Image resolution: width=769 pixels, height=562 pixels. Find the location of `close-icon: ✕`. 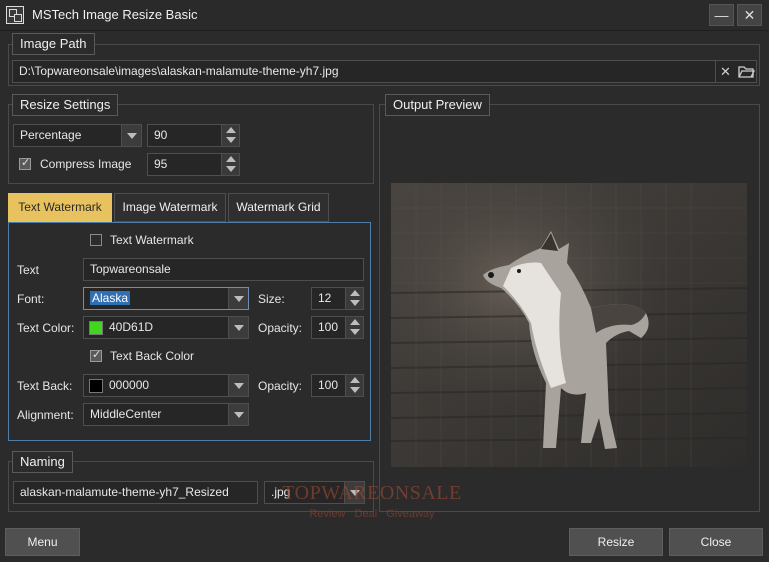

close-icon: ✕ is located at coordinates (749, 15).